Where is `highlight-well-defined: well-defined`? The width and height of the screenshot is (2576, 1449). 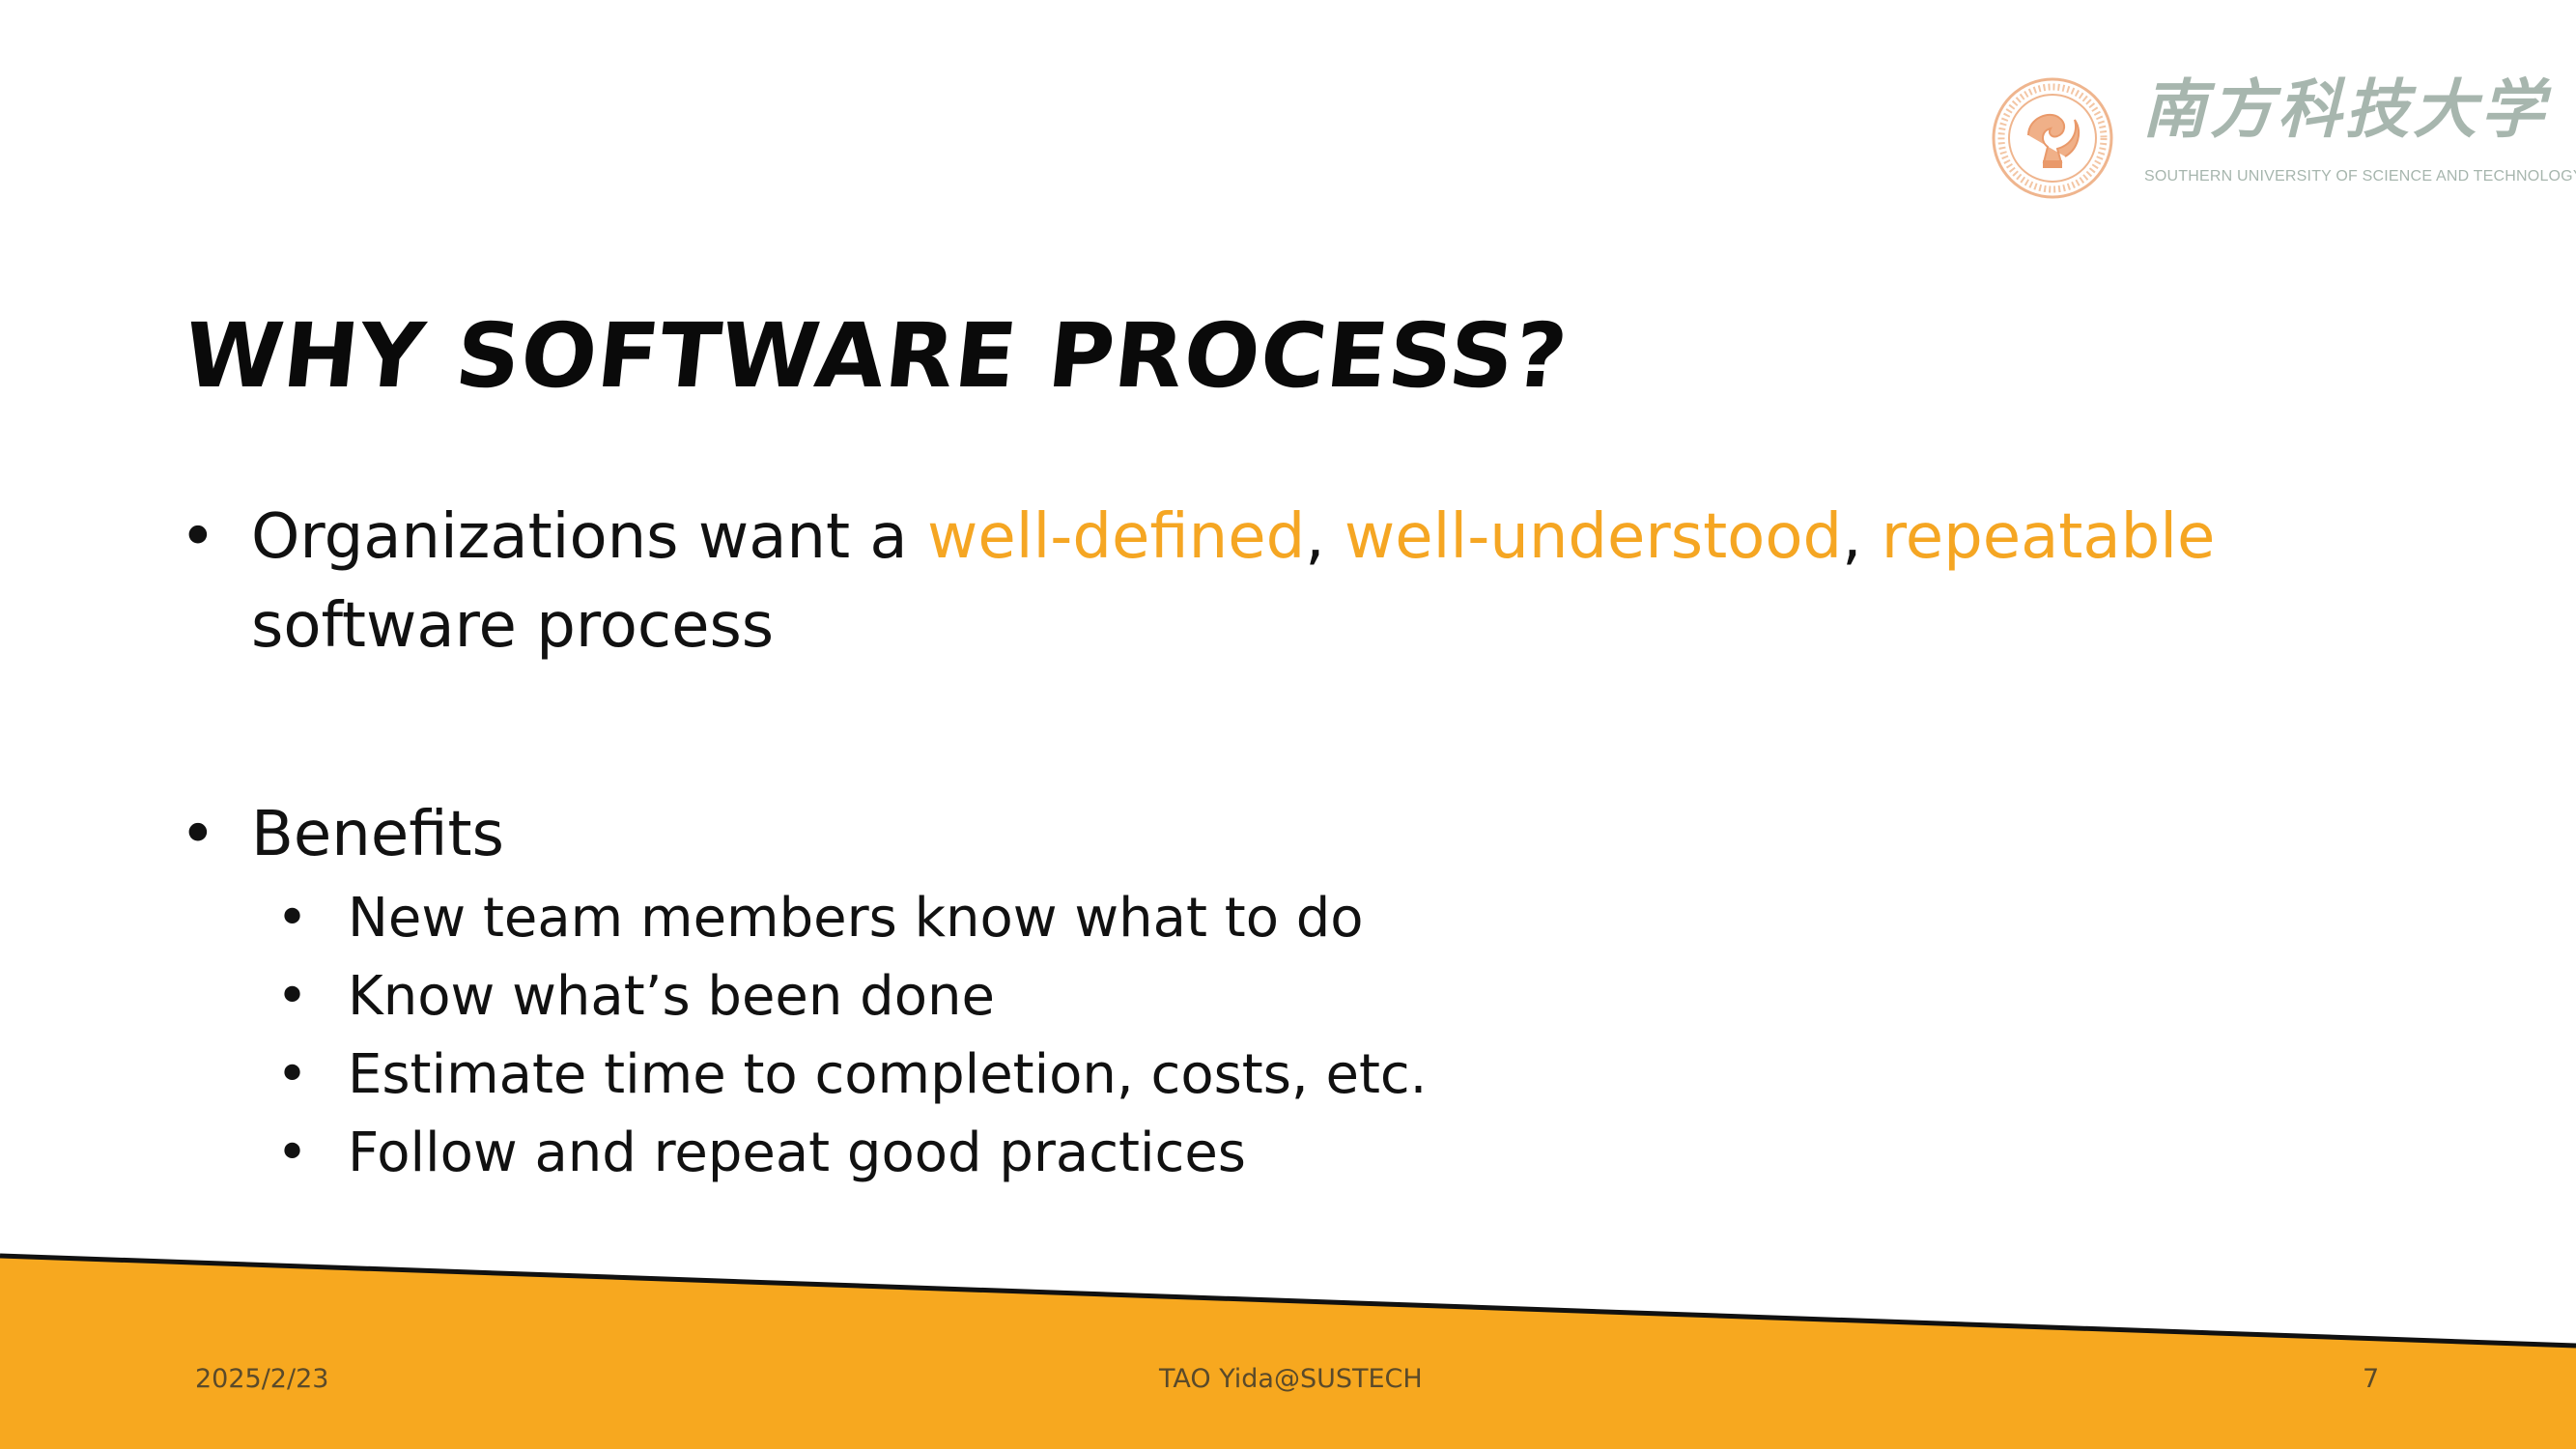 highlight-well-defined: well-defined is located at coordinates (1116, 537).